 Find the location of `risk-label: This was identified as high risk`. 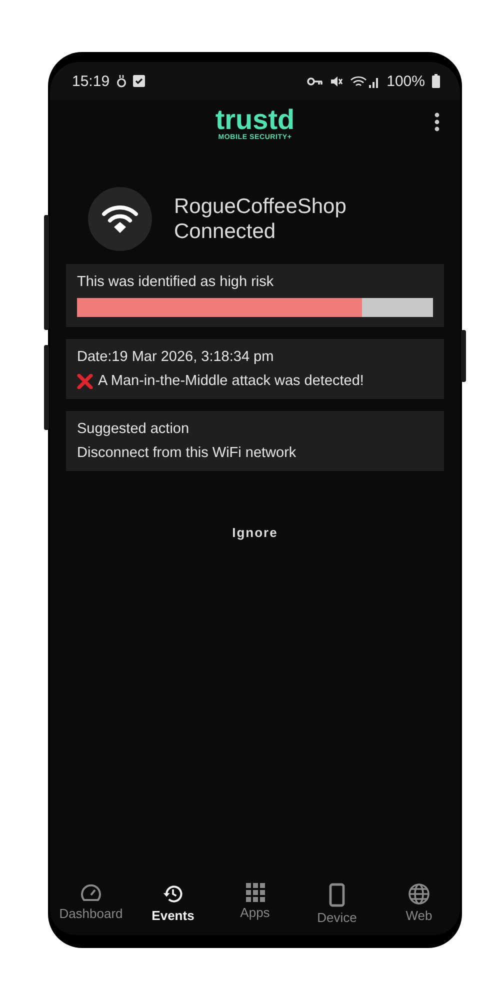

risk-label: This was identified as high risk is located at coordinates (176, 282).